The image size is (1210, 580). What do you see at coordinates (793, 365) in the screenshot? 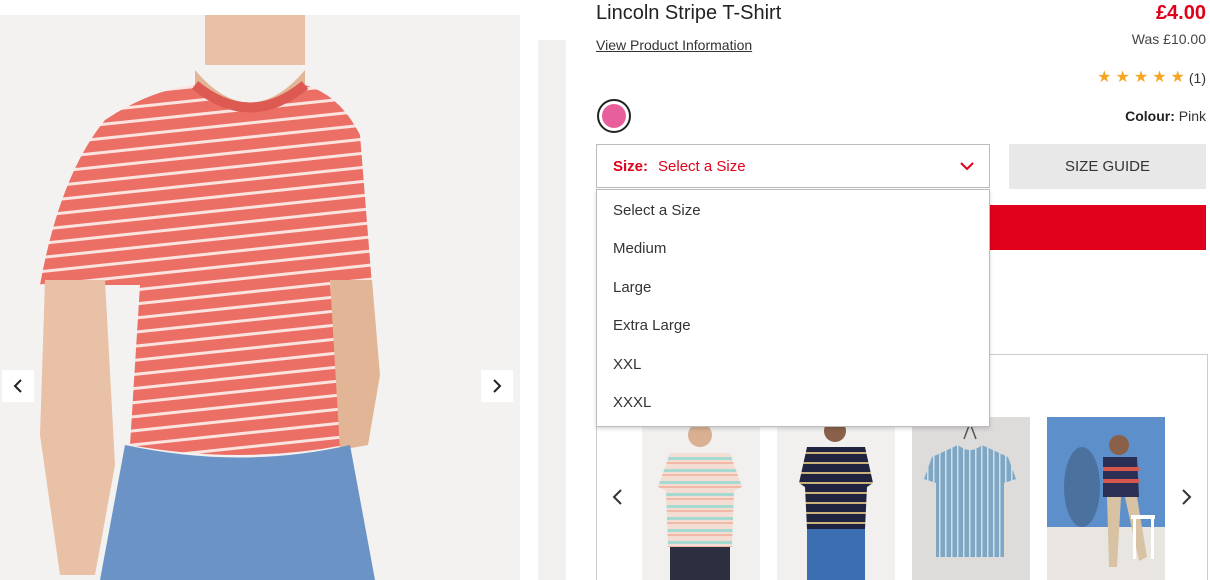
I see `size-option: XXL` at bounding box center [793, 365].